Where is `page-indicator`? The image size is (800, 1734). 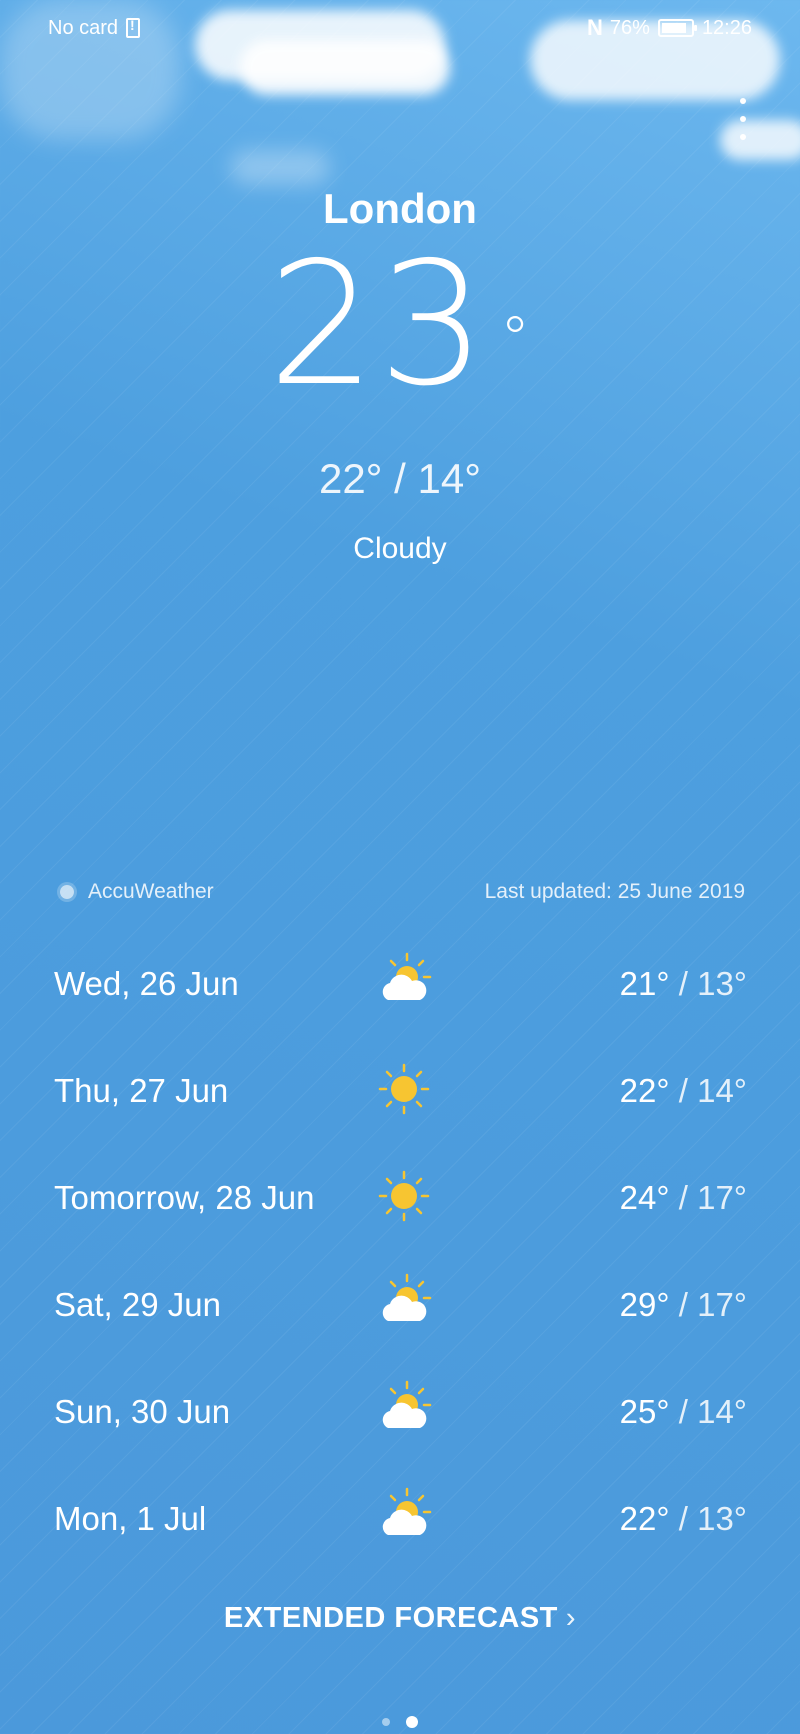 page-indicator is located at coordinates (400, 1722).